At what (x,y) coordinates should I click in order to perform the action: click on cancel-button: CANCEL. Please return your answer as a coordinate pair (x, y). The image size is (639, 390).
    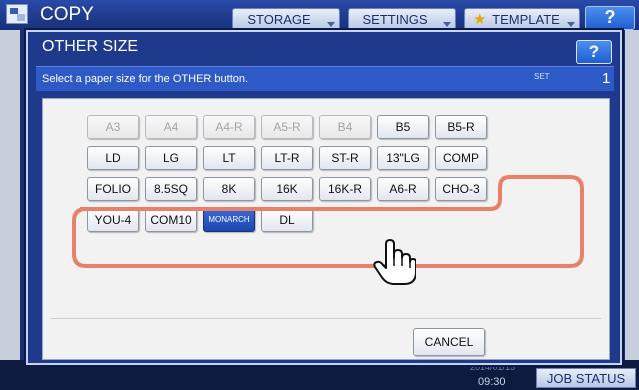
    Looking at the image, I should click on (449, 342).